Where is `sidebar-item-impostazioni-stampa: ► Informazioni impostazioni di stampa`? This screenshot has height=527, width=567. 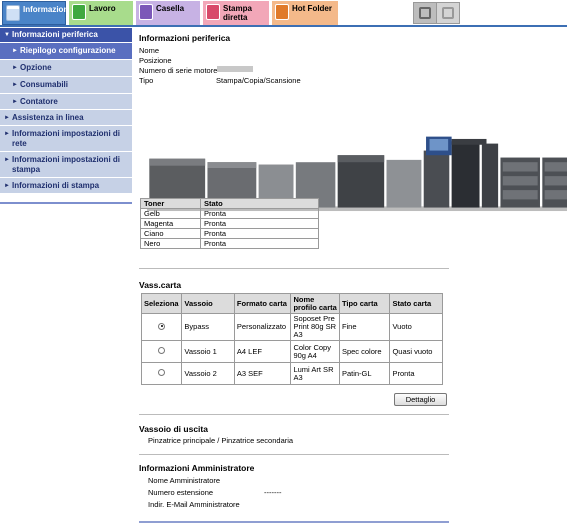
sidebar-item-impostazioni-stampa: ► Informazioni impostazioni di stampa is located at coordinates (66, 165).